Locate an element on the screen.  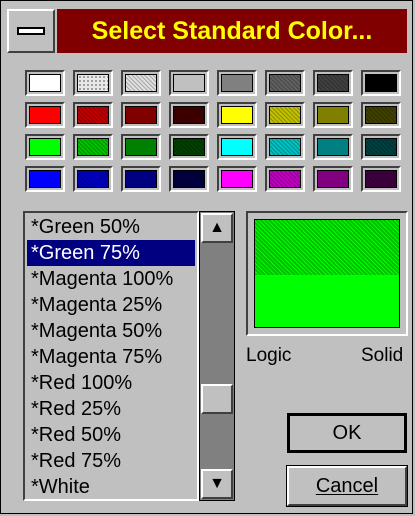
logic-color-swatch is located at coordinates (327, 247).